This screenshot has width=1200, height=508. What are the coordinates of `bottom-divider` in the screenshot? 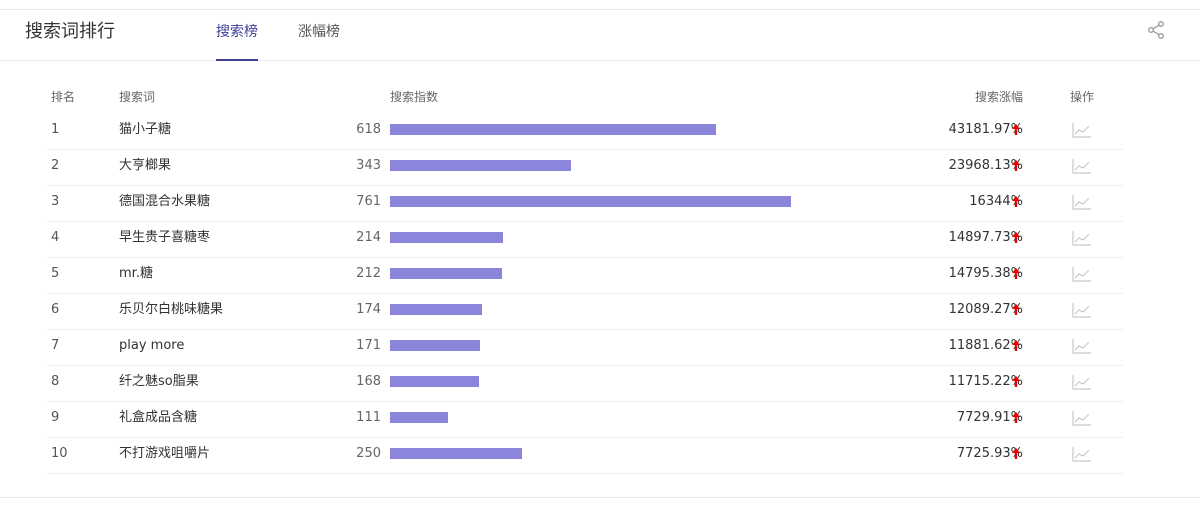 It's located at (600, 497).